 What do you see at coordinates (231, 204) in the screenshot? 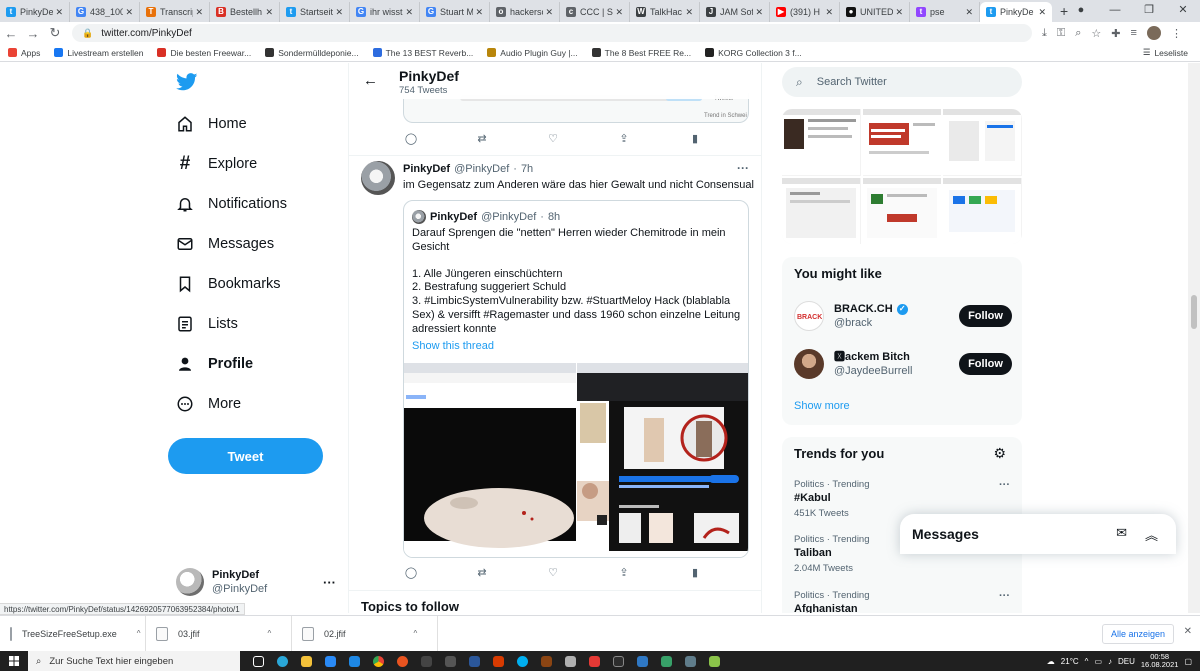
I see `nav-item-notifications: Notifications` at bounding box center [231, 204].